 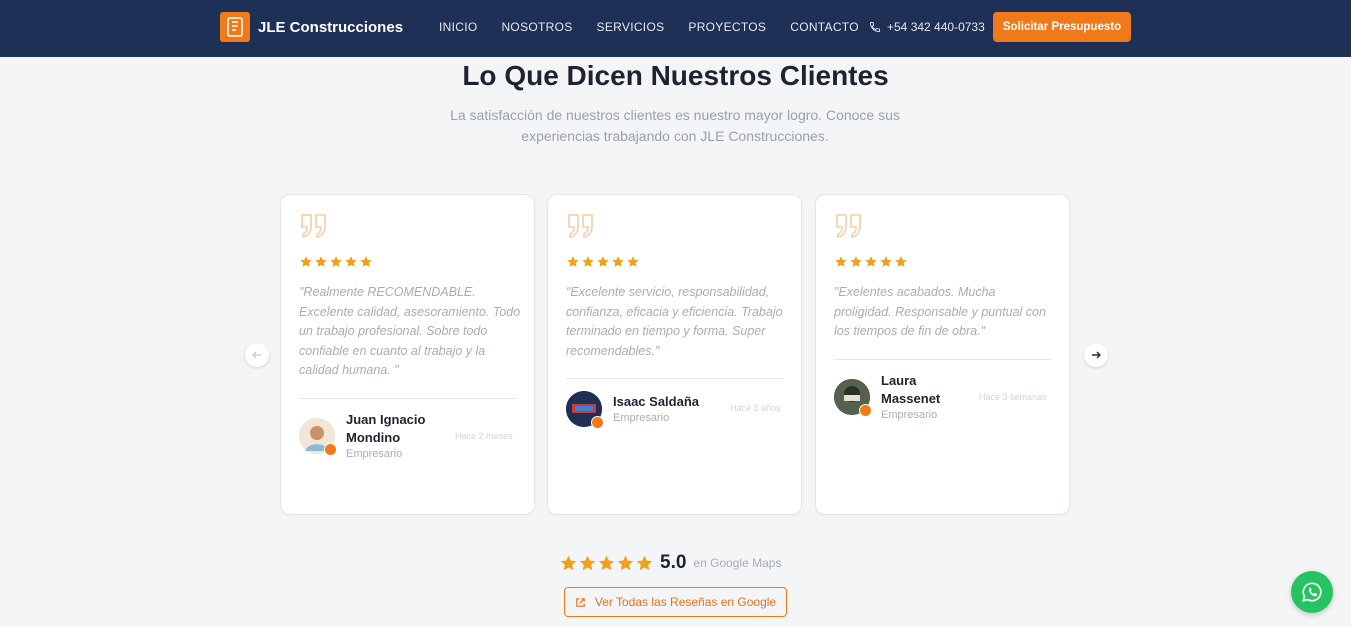 I want to click on whatsapp-button, so click(x=1312, y=592).